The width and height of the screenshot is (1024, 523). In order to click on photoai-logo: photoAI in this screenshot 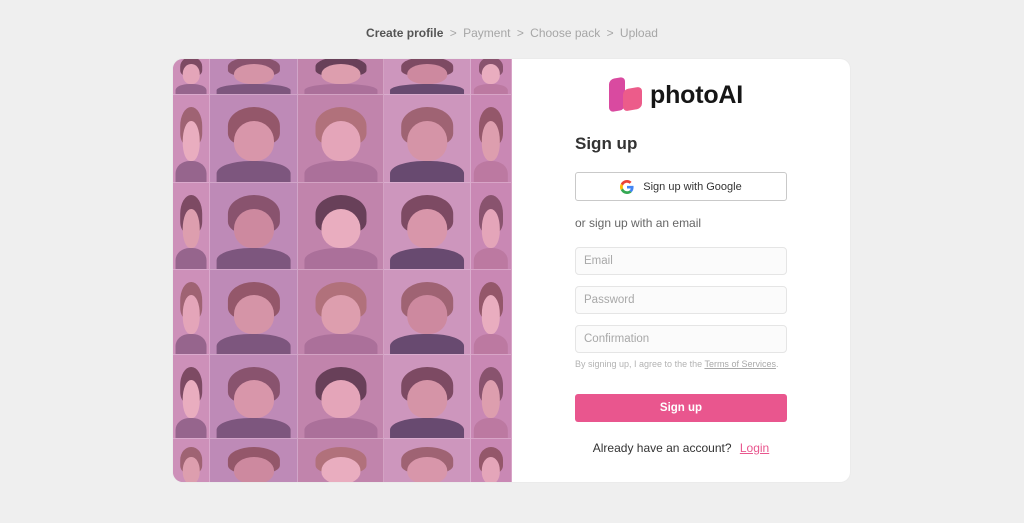, I will do `click(676, 94)`.